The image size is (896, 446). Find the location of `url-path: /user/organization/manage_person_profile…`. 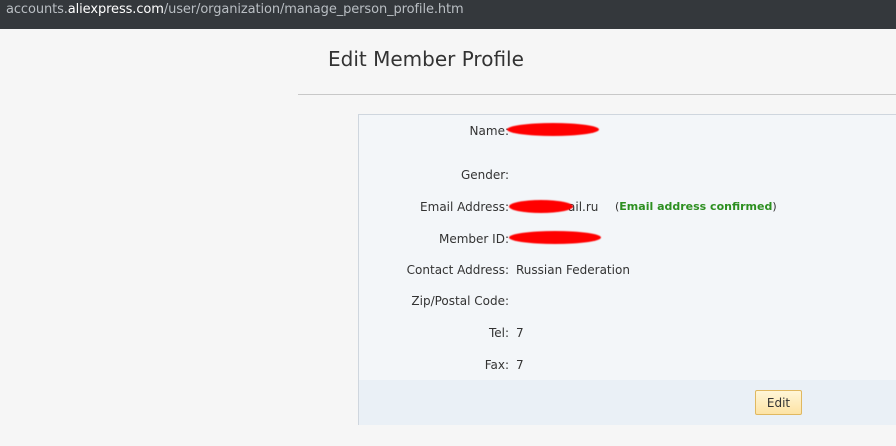

url-path: /user/organization/manage_person_profile… is located at coordinates (313, 9).